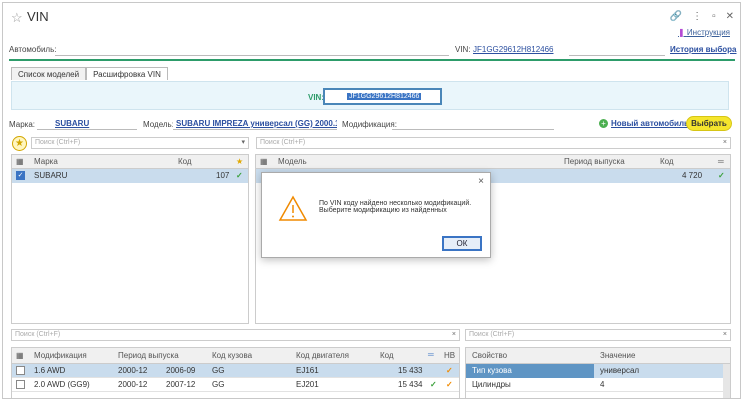 The height and width of the screenshot is (401, 743). What do you see at coordinates (372, 60) in the screenshot?
I see `header-divider` at bounding box center [372, 60].